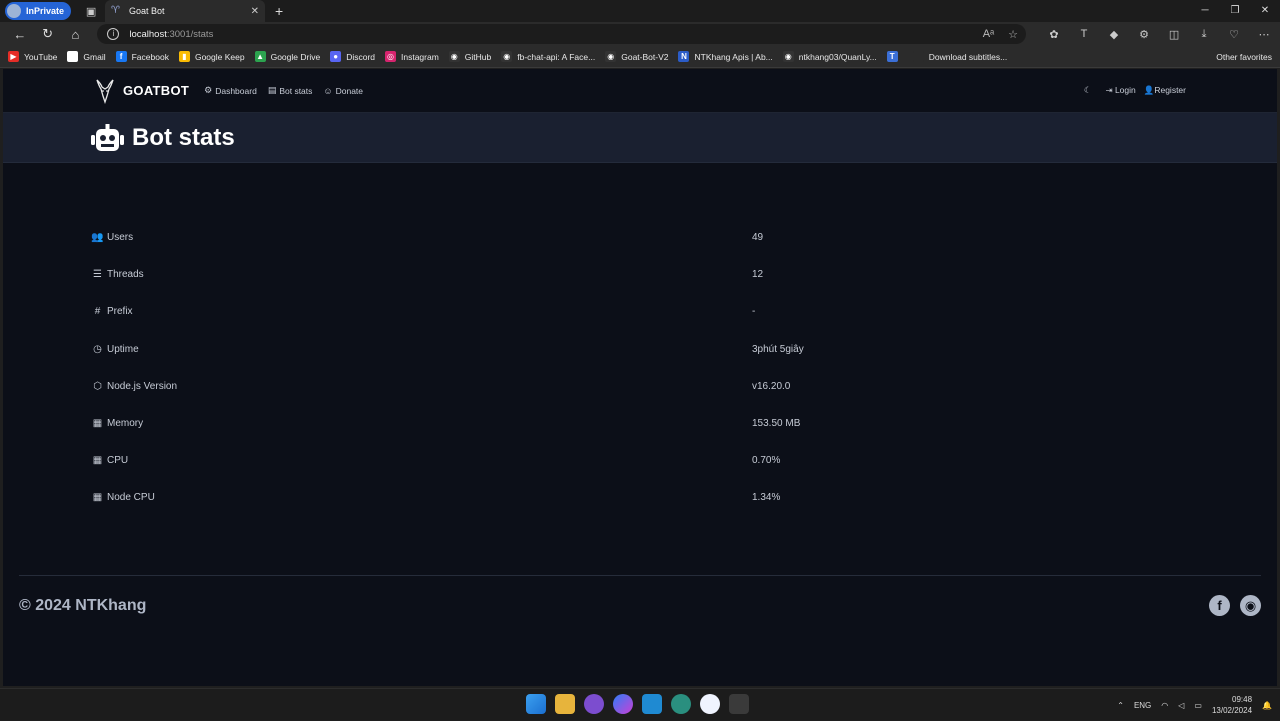  I want to click on extensions-icon: ⚙, so click(1144, 34).